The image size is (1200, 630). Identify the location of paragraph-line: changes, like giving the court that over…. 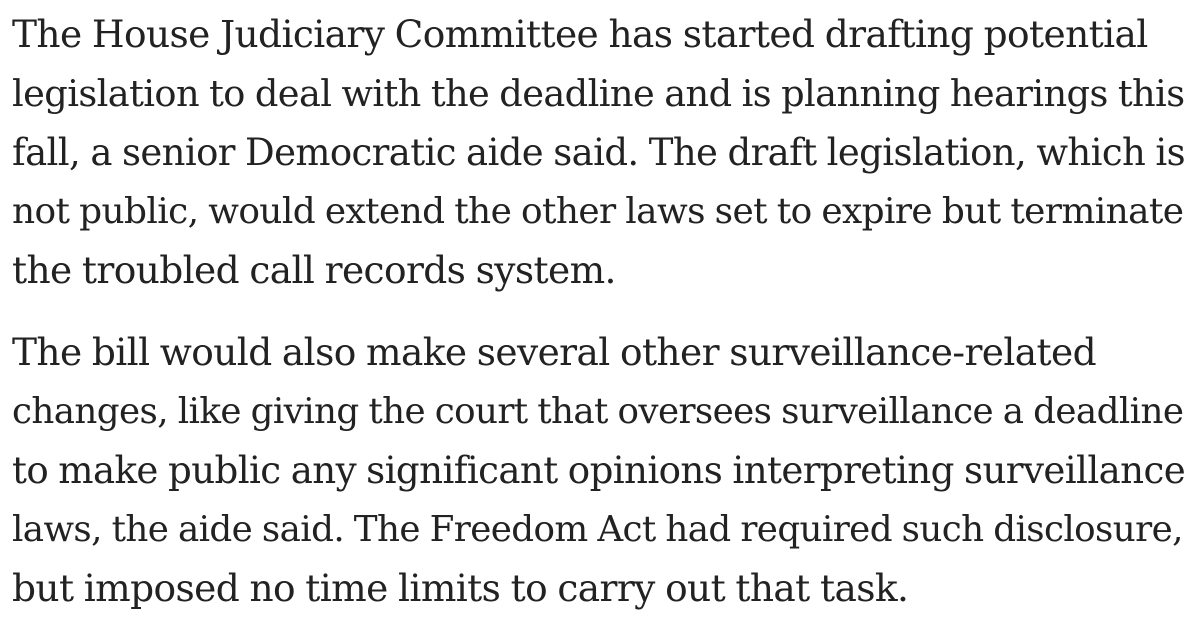
(598, 411).